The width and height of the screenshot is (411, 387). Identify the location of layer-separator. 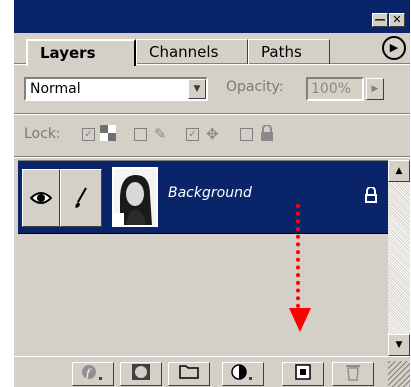
(203, 233).